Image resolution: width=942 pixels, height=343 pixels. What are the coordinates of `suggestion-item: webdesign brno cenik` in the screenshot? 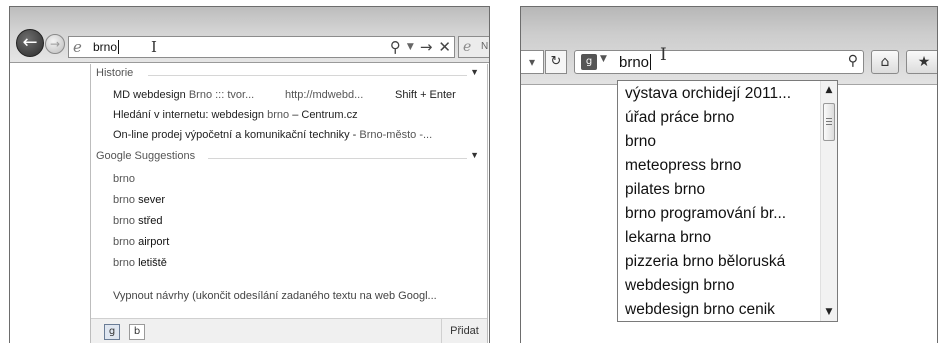 It's located at (700, 310).